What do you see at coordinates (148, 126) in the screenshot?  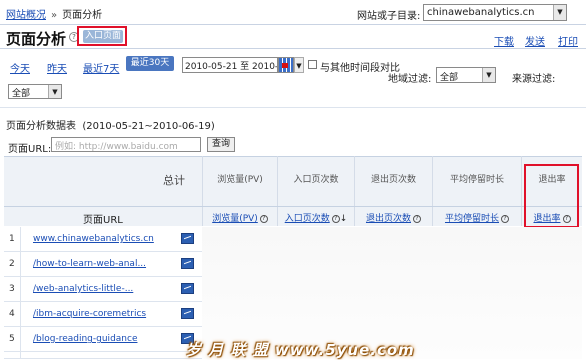 I see `table-date-range: (2010-05-21~2010-06-19)` at bounding box center [148, 126].